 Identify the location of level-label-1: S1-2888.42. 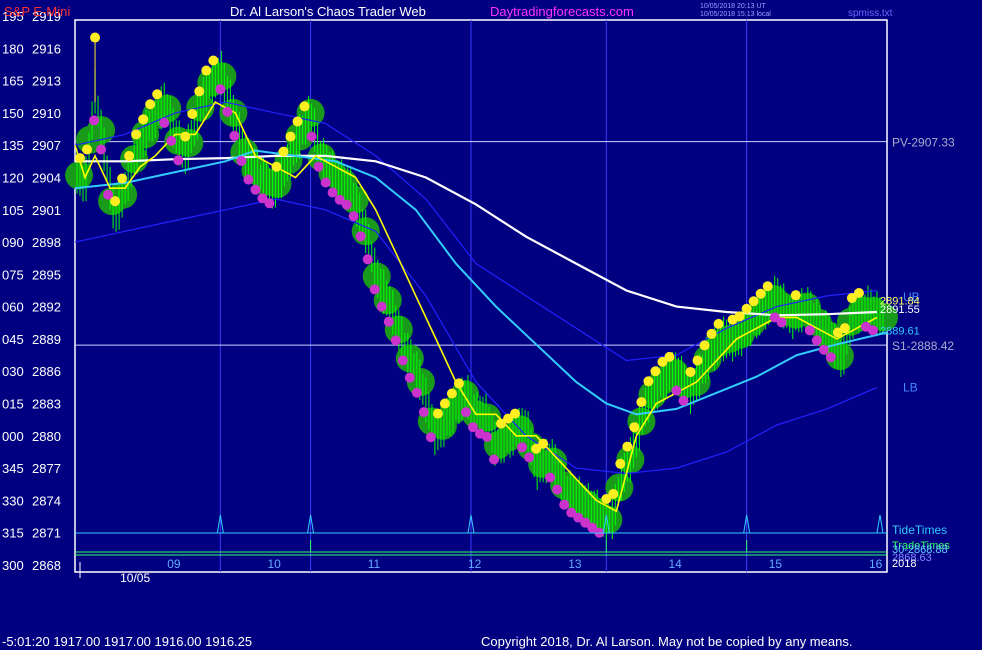
(923, 346).